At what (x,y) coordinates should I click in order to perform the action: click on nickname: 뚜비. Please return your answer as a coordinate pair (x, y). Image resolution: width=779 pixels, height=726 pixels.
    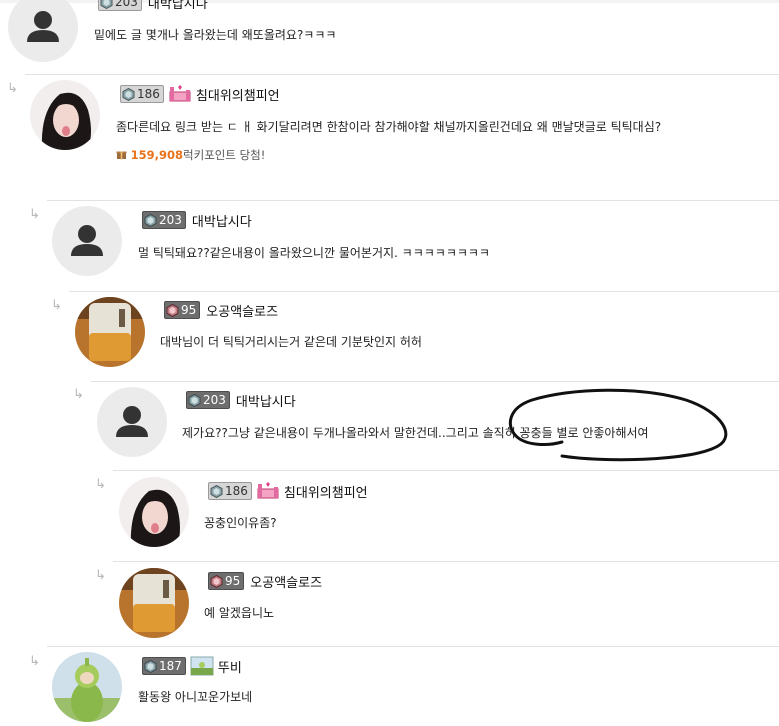
    Looking at the image, I should click on (230, 666).